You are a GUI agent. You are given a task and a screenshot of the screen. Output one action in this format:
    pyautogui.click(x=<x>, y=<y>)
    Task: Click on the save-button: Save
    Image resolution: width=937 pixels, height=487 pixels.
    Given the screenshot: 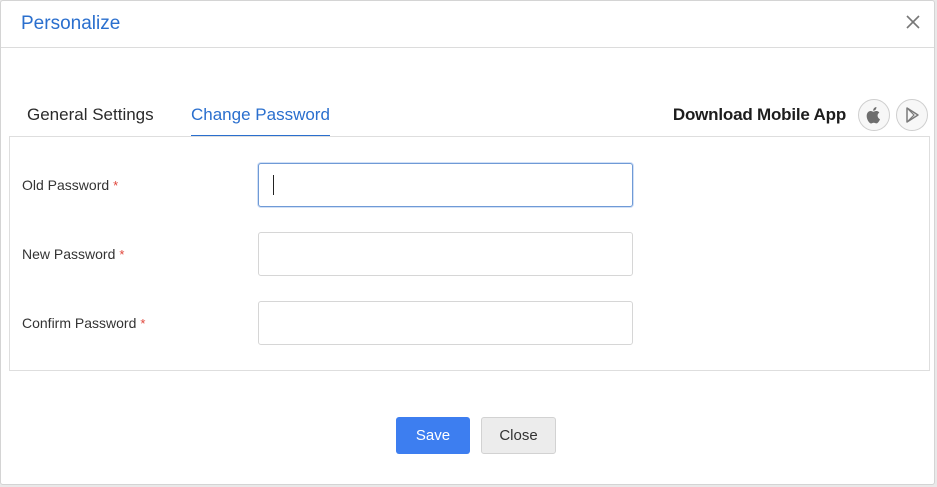 What is the action you would take?
    pyautogui.click(x=433, y=435)
    